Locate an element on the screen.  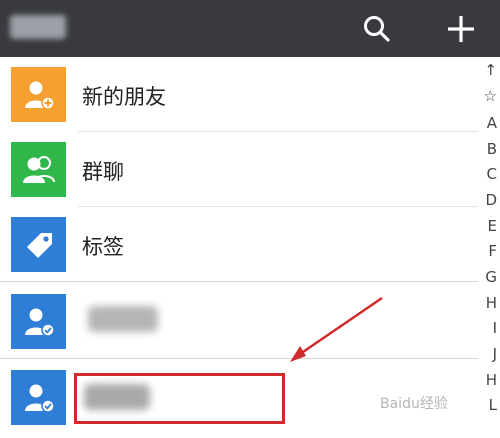
group-icon is located at coordinates (38, 169).